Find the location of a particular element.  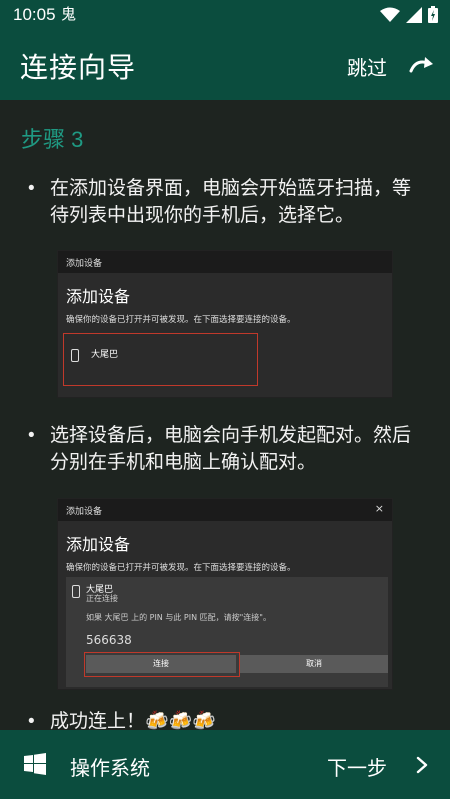

bullet-text: 成功连上！🍻🍻🍻 is located at coordinates (133, 720).